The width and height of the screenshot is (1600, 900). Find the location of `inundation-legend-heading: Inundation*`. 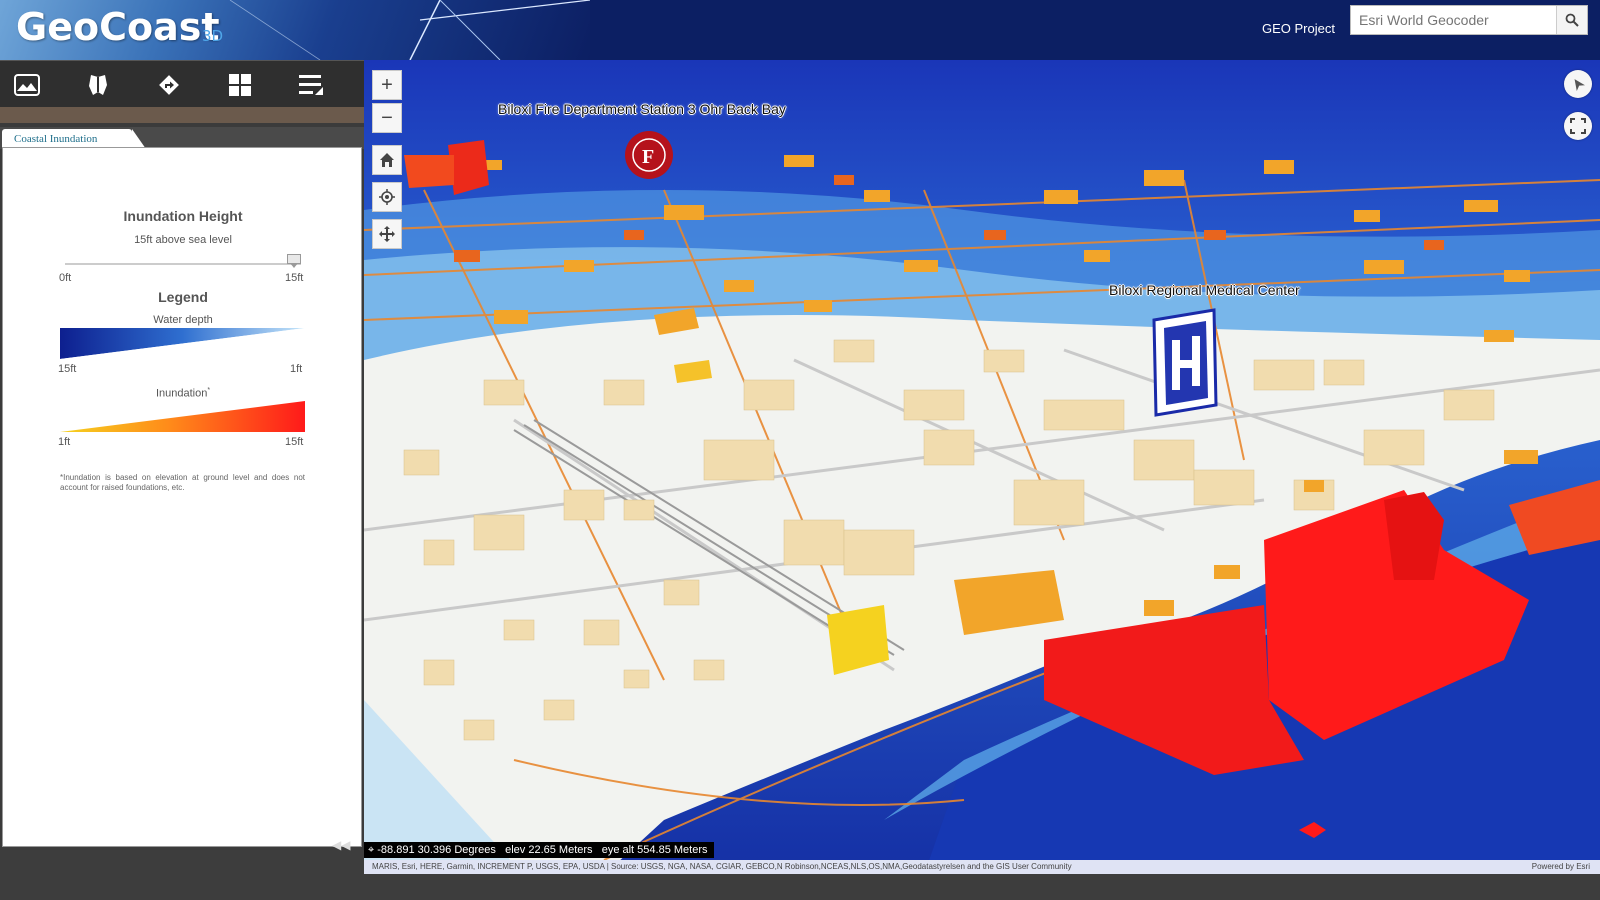

inundation-legend-heading: Inundation* is located at coordinates (183, 393).